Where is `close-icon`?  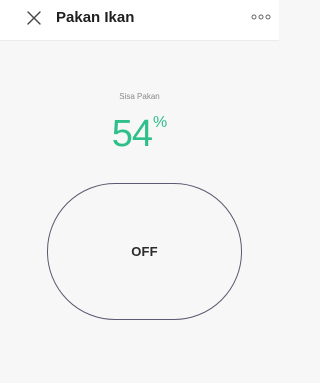 close-icon is located at coordinates (34, 18).